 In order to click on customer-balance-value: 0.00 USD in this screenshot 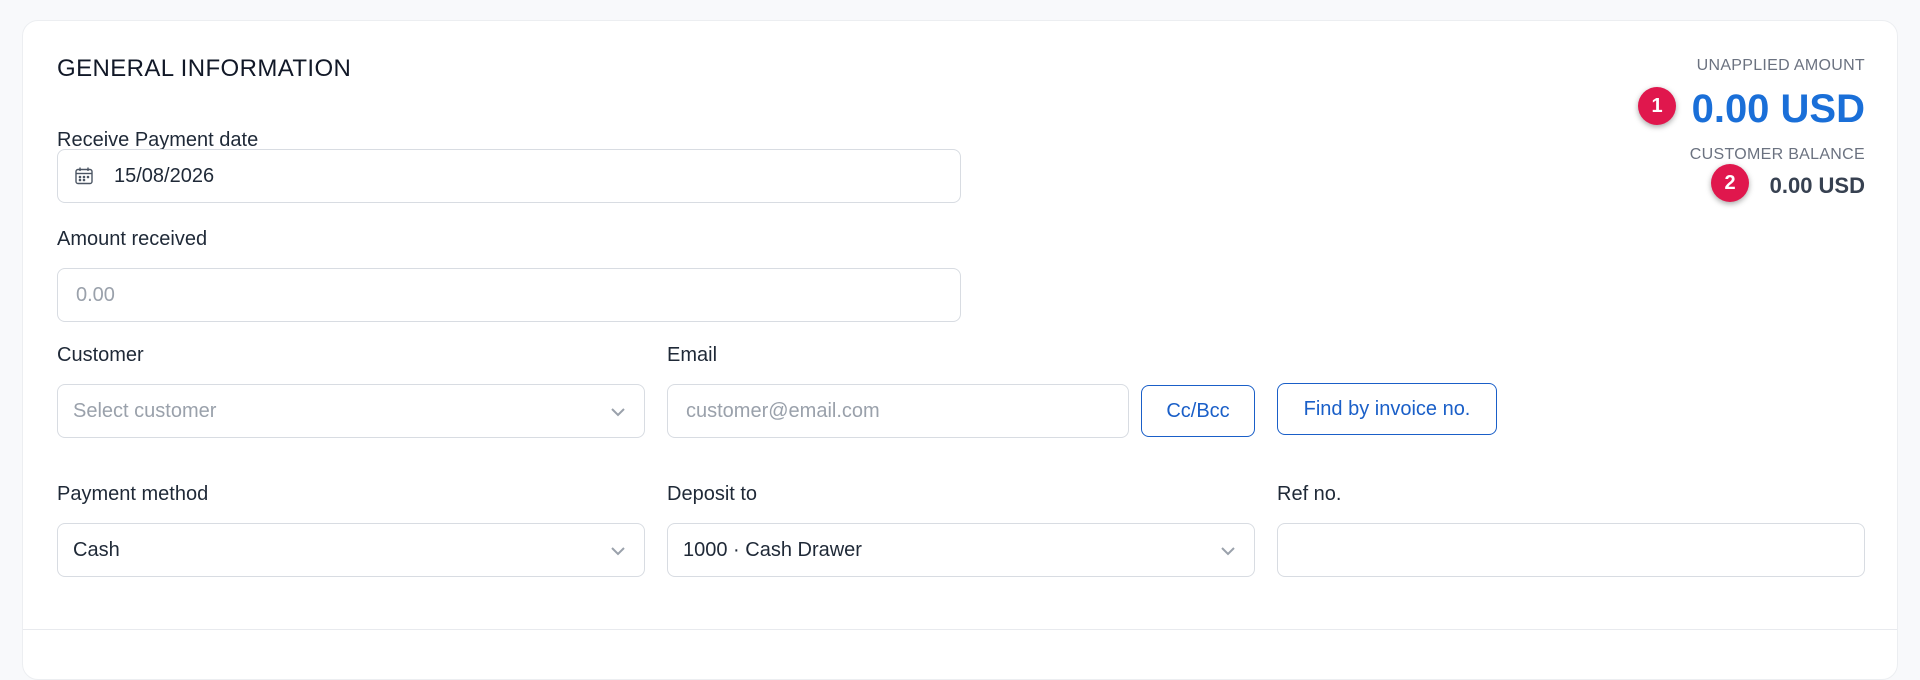, I will do `click(1817, 185)`.